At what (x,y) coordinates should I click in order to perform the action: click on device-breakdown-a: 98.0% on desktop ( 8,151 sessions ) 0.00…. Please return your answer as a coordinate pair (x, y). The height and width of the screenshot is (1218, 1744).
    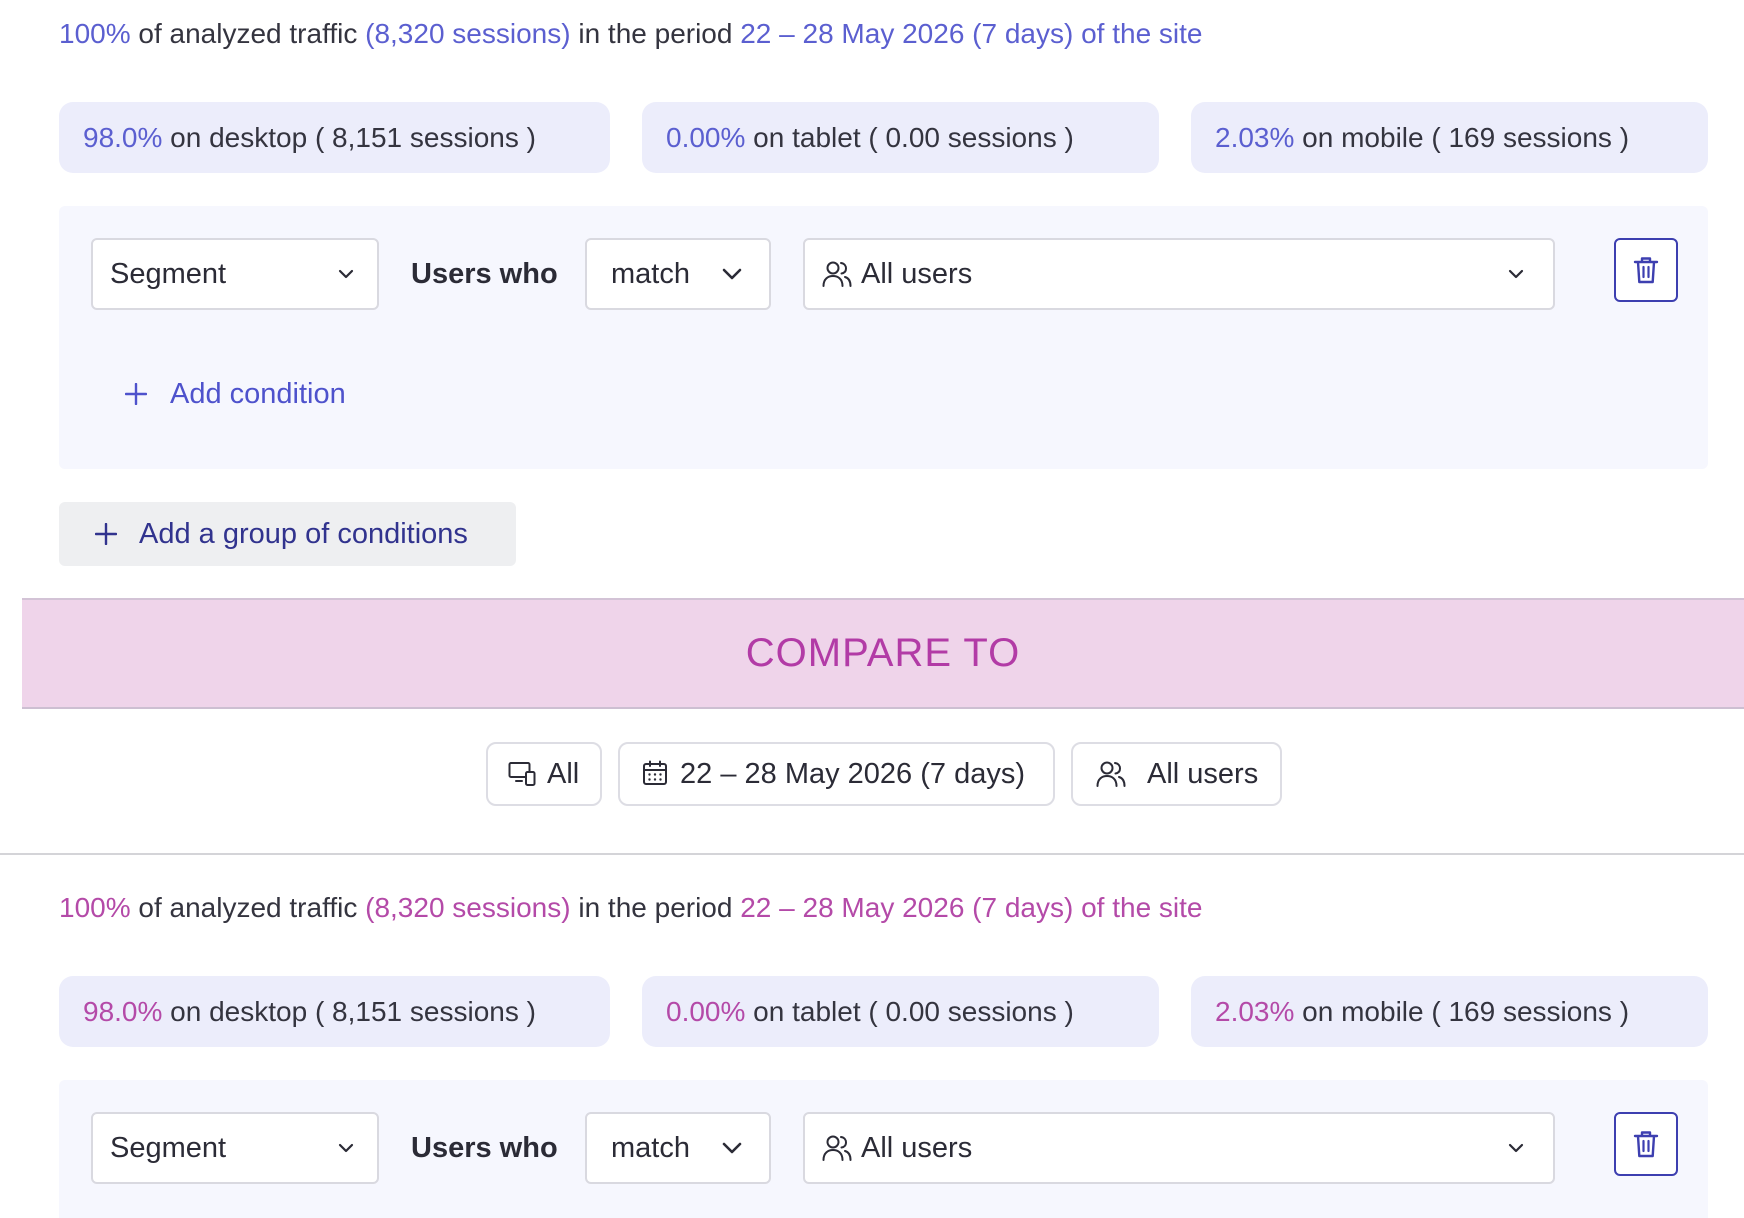
    Looking at the image, I should click on (883, 137).